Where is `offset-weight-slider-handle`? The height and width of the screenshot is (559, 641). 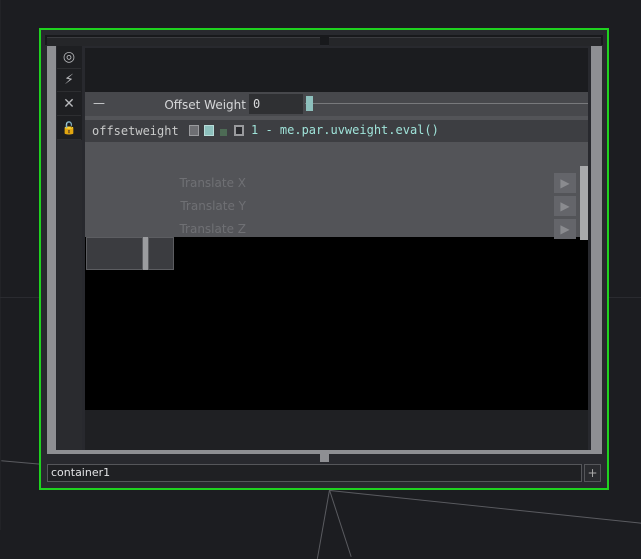 offset-weight-slider-handle is located at coordinates (309, 103).